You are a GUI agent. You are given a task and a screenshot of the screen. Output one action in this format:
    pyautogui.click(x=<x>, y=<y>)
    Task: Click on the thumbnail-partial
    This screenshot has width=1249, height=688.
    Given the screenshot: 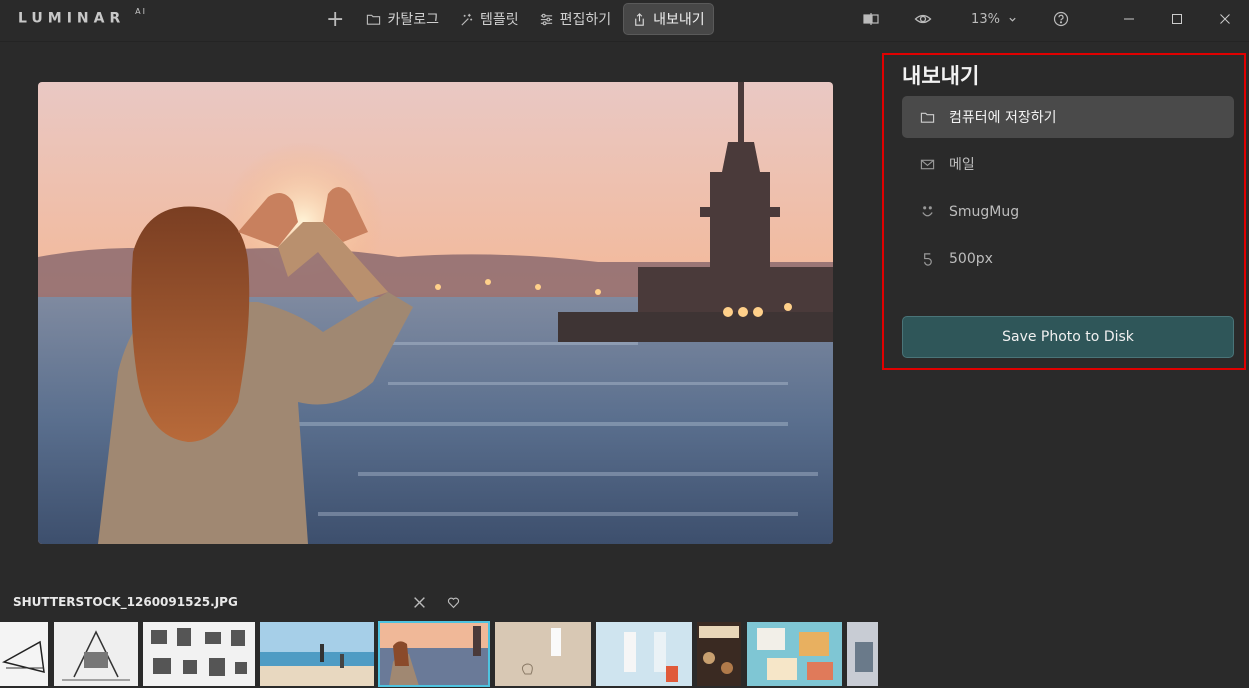 What is the action you would take?
    pyautogui.click(x=862, y=654)
    